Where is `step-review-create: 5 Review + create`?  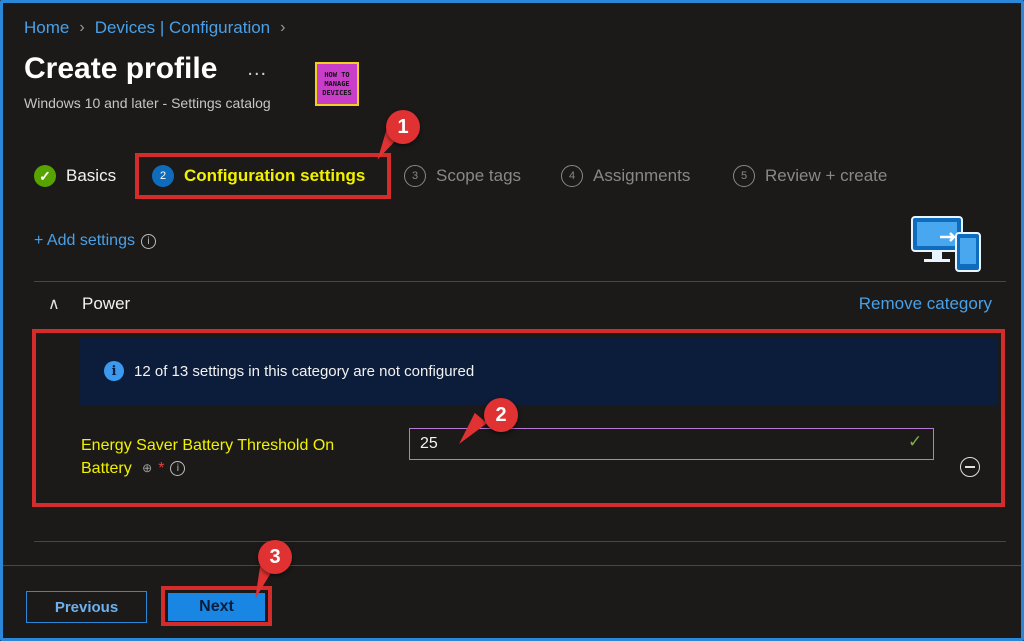 step-review-create: 5 Review + create is located at coordinates (810, 176).